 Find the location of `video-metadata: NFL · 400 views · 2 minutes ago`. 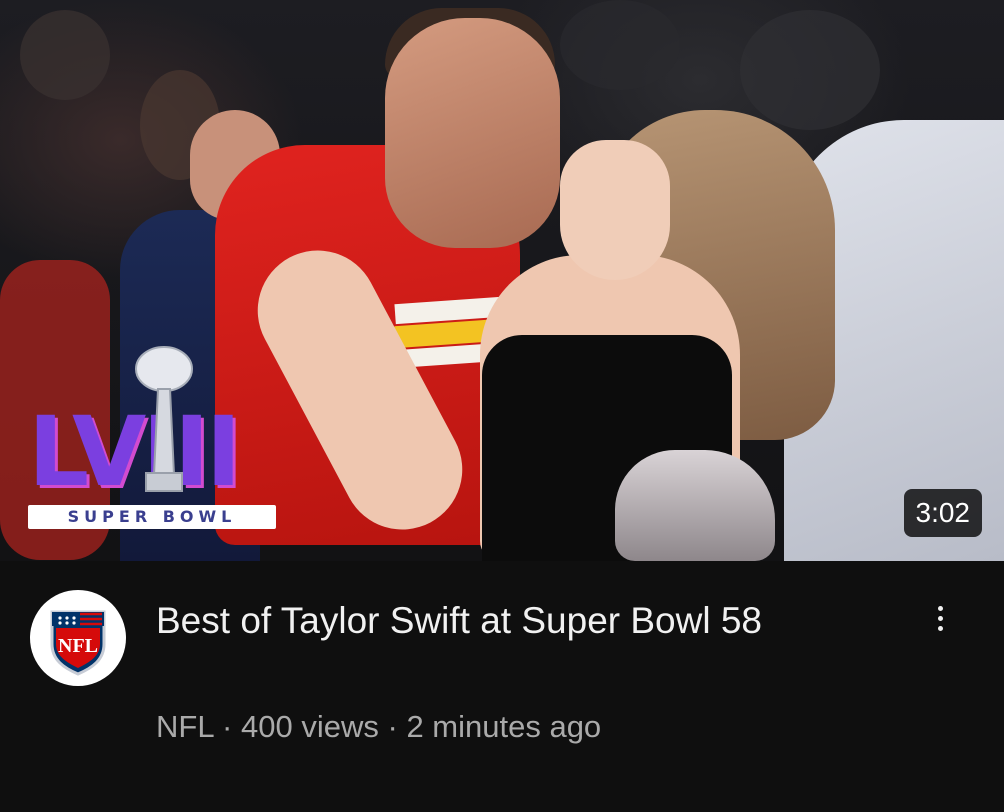

video-metadata: NFL · 400 views · 2 minutes ago is located at coordinates (378, 727).